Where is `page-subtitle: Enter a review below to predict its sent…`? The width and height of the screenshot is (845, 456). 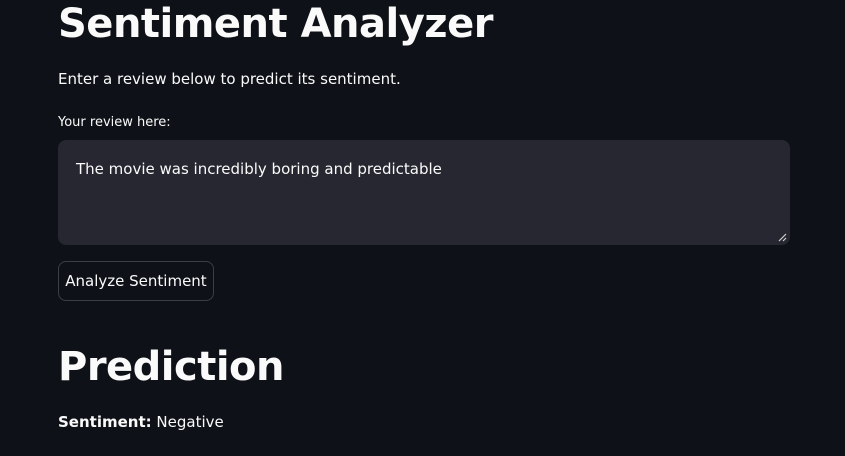 page-subtitle: Enter a review below to predict its sent… is located at coordinates (229, 79).